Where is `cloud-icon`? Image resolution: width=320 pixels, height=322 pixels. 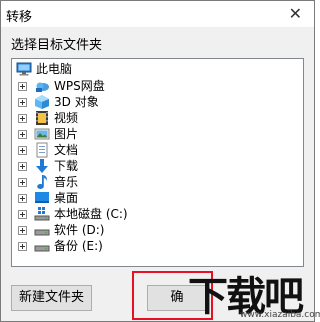 cloud-icon is located at coordinates (42, 87).